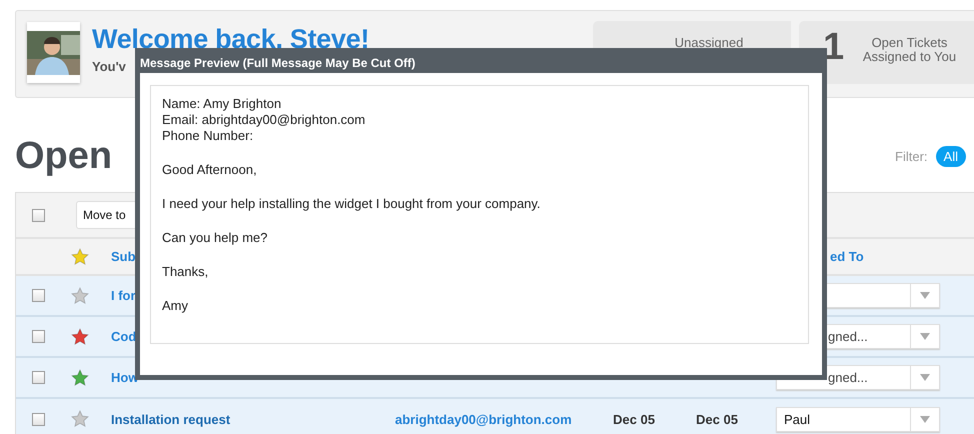  Describe the element at coordinates (109, 66) in the screenshot. I see `welcome-subtitle: You'v` at that location.